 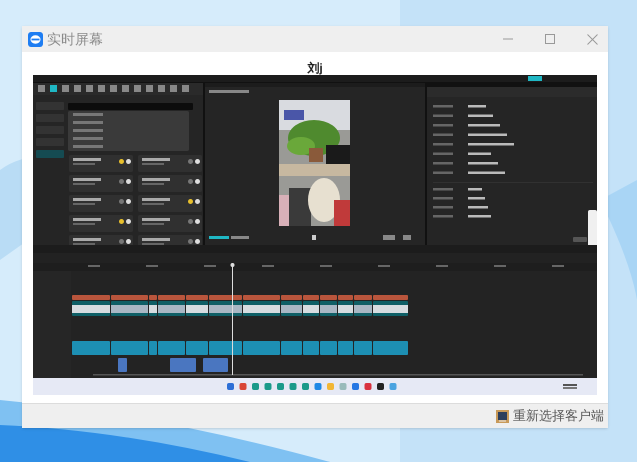 I want to click on reselect-client-button: 重新选择客户端, so click(x=550, y=416).